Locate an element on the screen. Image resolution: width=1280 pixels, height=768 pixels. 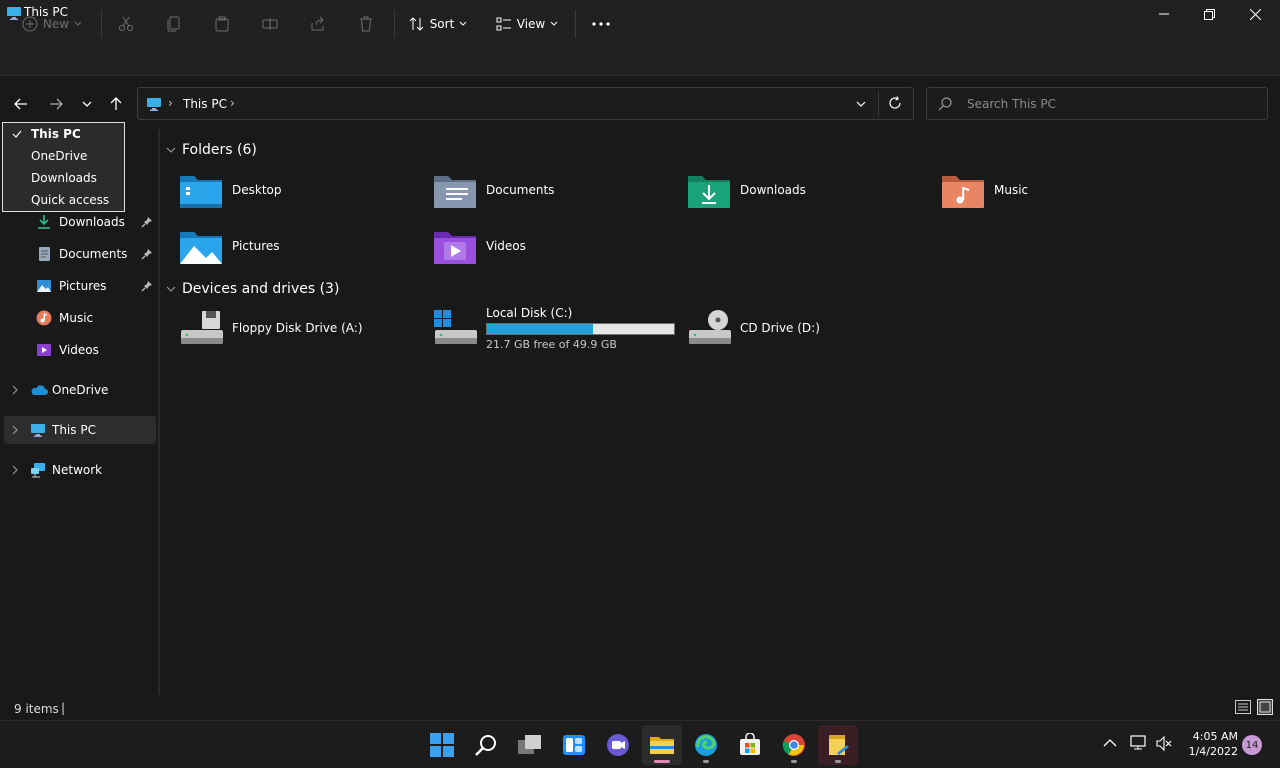
store-button is located at coordinates (750, 745).